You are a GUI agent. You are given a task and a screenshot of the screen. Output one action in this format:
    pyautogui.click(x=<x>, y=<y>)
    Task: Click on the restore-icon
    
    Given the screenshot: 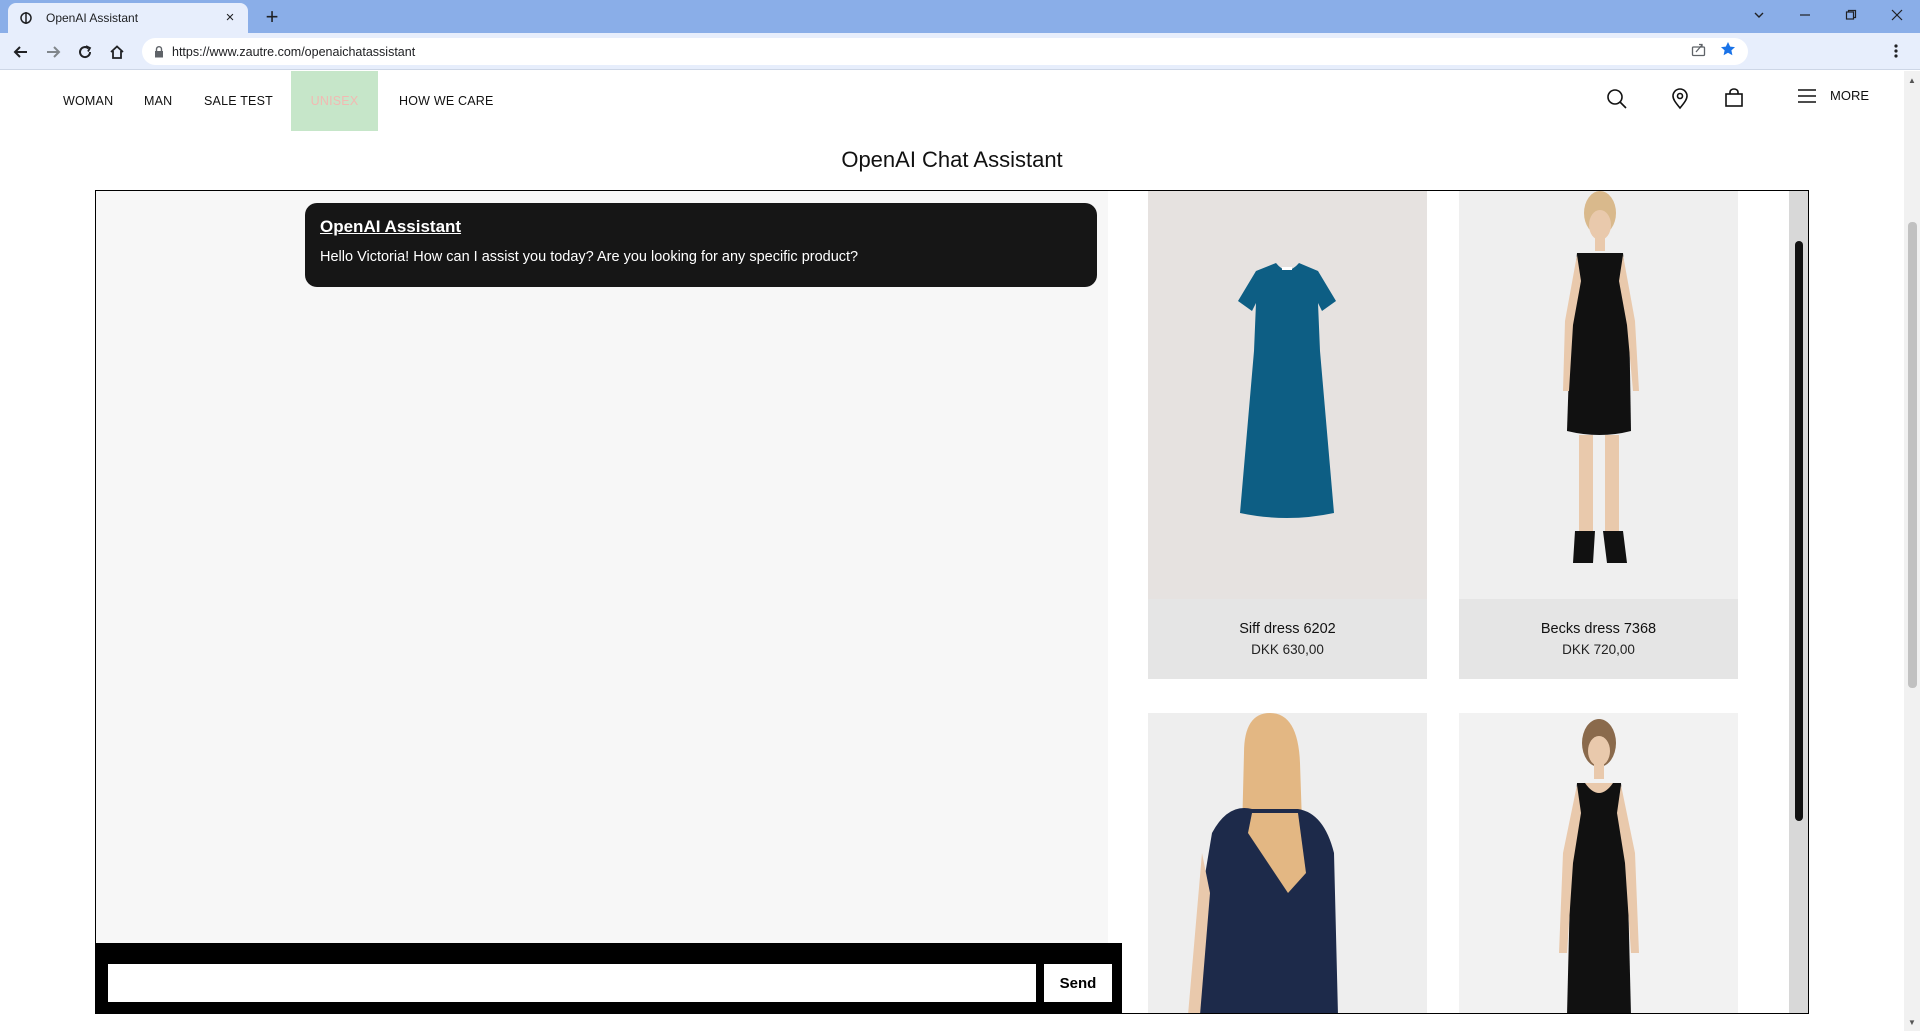 What is the action you would take?
    pyautogui.click(x=1851, y=15)
    